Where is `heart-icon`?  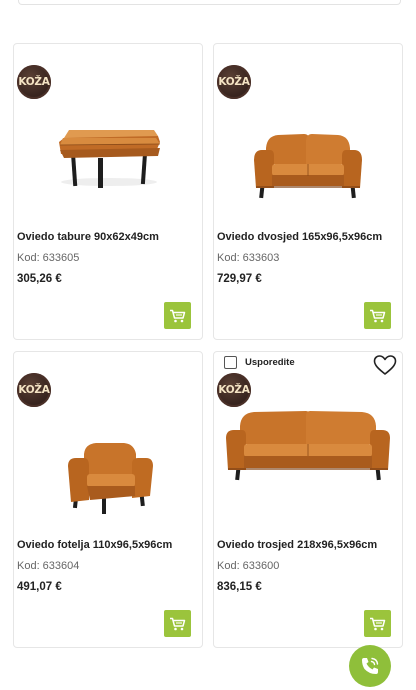 heart-icon is located at coordinates (385, 365).